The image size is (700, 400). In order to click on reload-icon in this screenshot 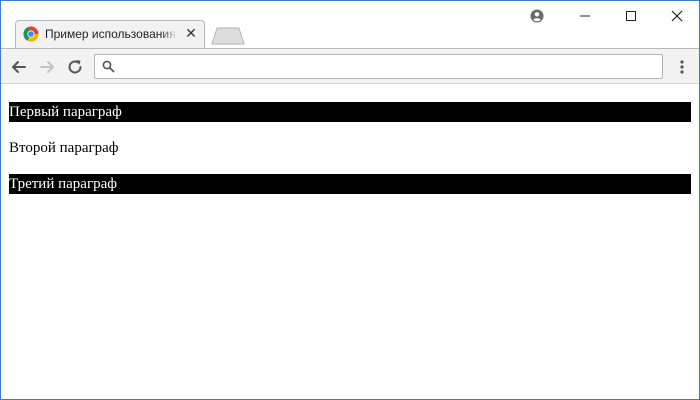, I will do `click(75, 67)`.